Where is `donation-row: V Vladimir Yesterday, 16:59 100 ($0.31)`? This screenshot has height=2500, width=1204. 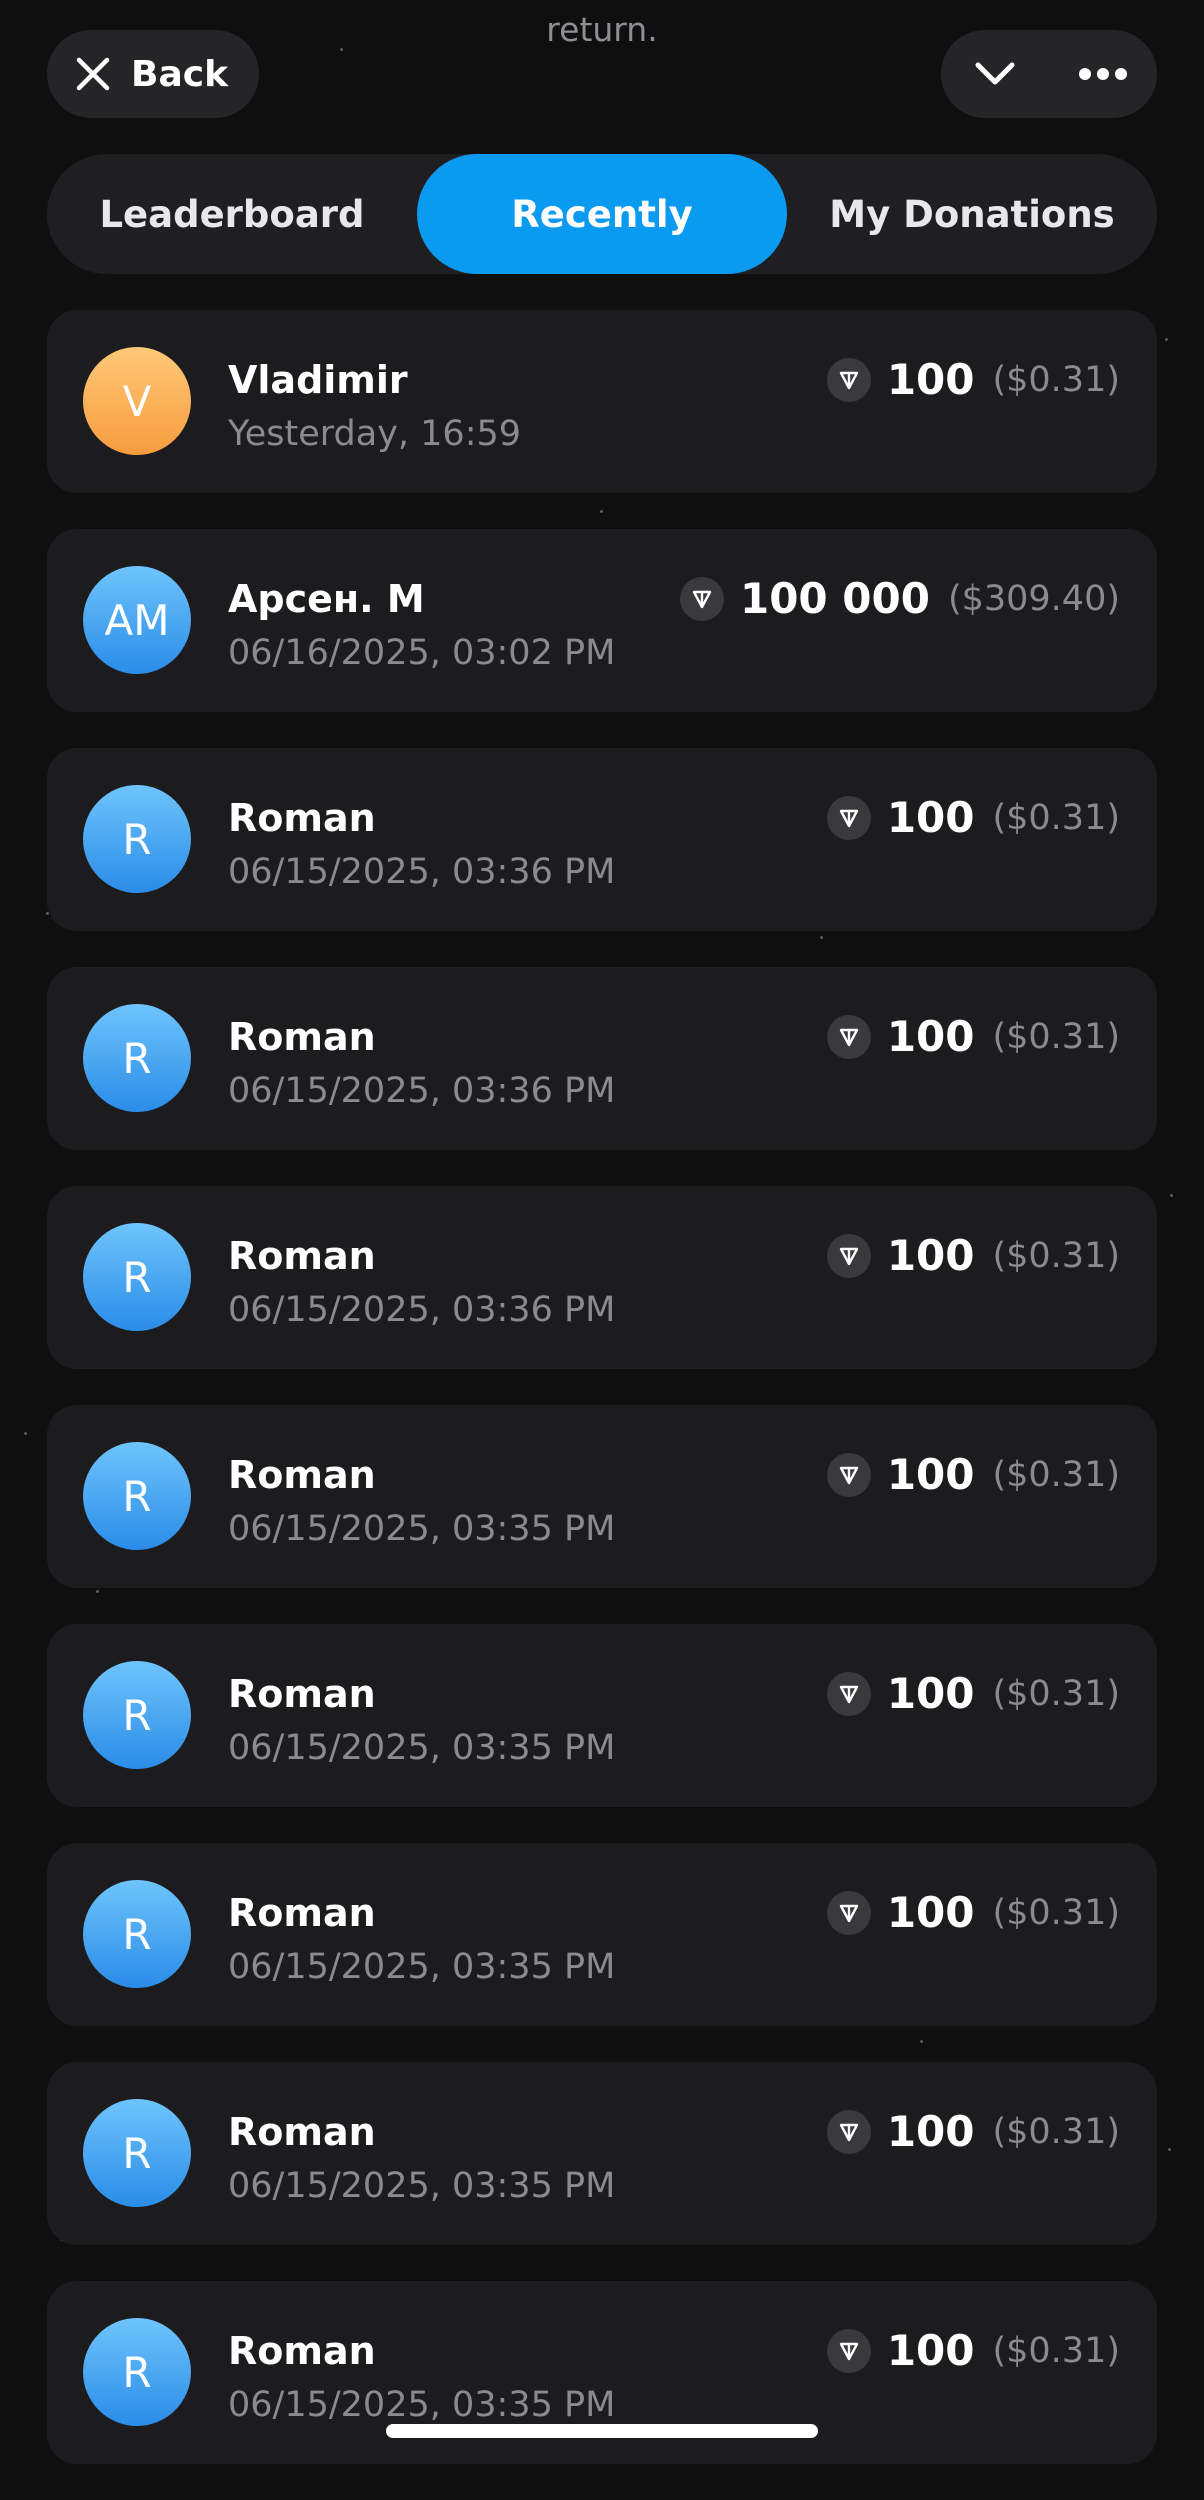
donation-row: V Vladimir Yesterday, 16:59 100 ($0.31) is located at coordinates (602, 401).